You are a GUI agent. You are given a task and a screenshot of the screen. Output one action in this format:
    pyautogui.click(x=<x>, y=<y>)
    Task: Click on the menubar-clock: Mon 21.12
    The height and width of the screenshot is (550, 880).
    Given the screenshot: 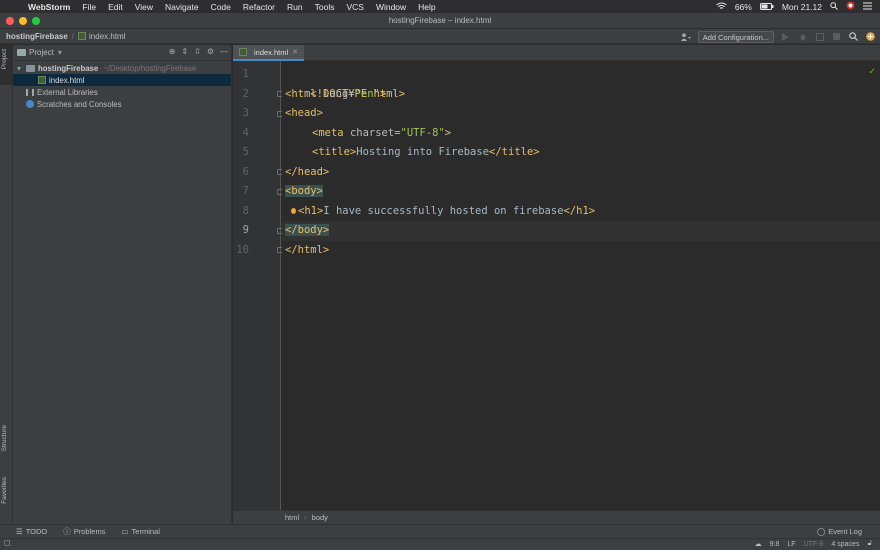 What is the action you would take?
    pyautogui.click(x=801, y=6)
    